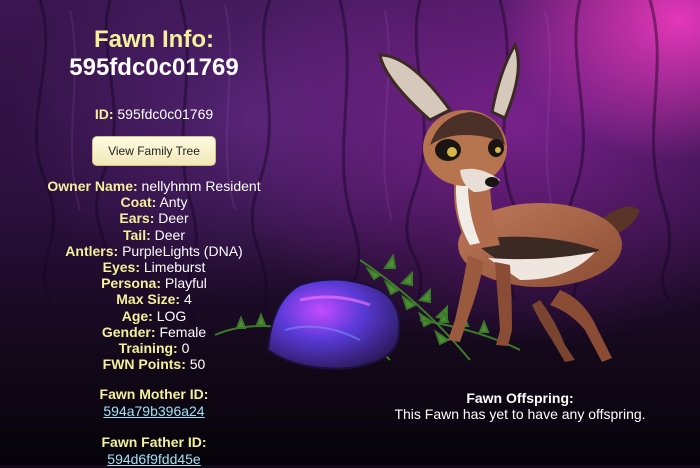  Describe the element at coordinates (154, 348) in the screenshot. I see `attribute-training: Training: 0` at that location.